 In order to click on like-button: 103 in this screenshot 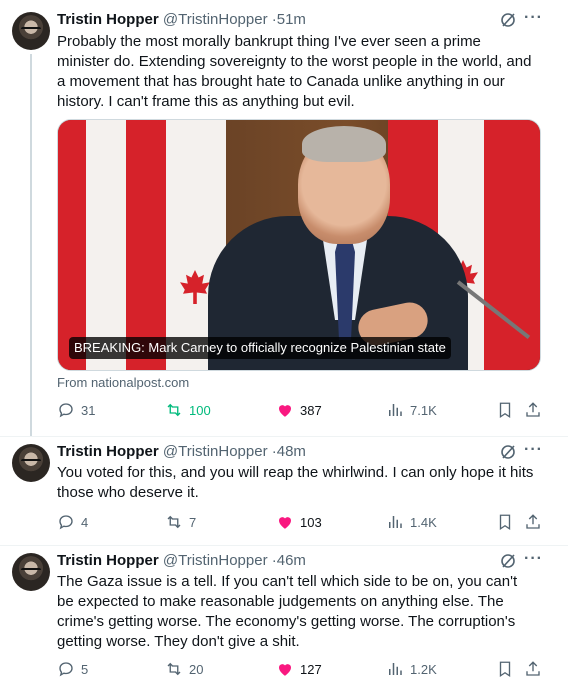, I will do `click(299, 522)`.